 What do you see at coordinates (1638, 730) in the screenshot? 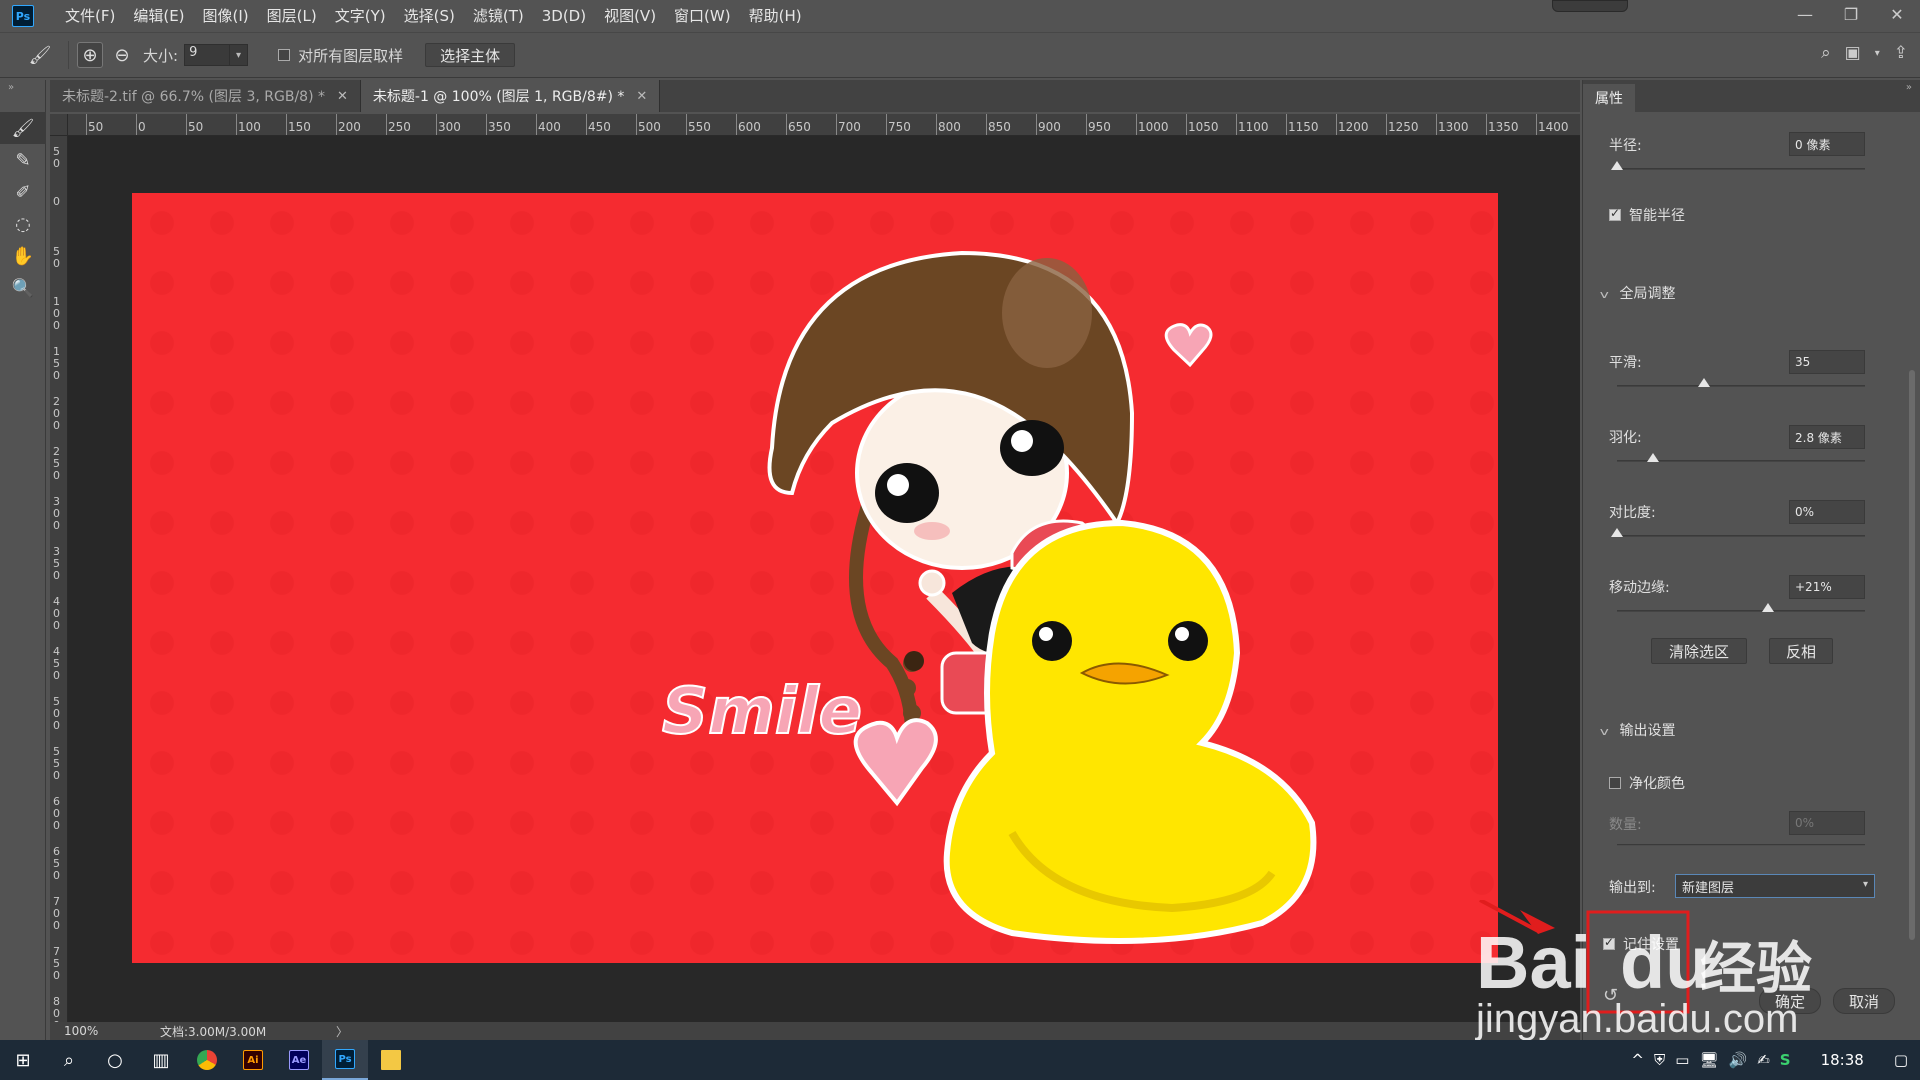
I see `output-section-header: v 输出设置` at bounding box center [1638, 730].